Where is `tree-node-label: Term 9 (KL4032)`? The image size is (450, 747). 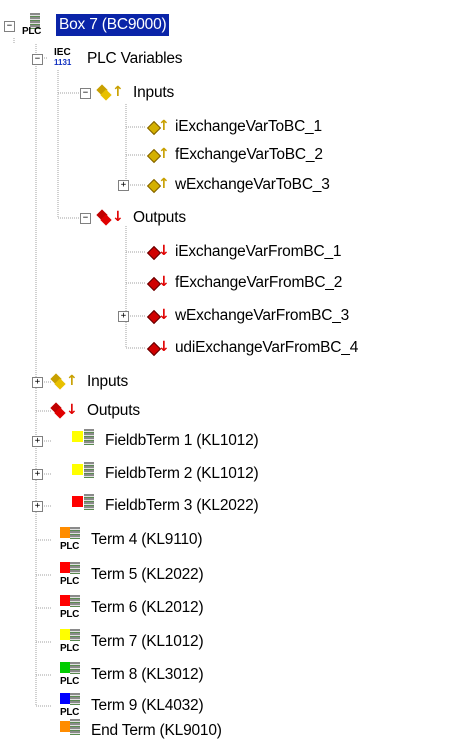 tree-node-label: Term 9 (KL4032) is located at coordinates (147, 706).